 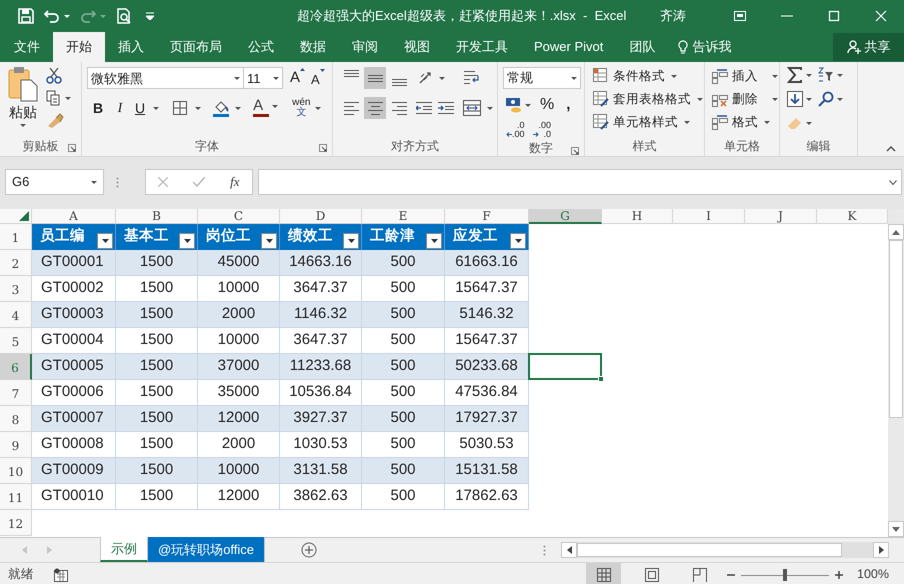 What do you see at coordinates (487, 216) in the screenshot?
I see `column-header: F` at bounding box center [487, 216].